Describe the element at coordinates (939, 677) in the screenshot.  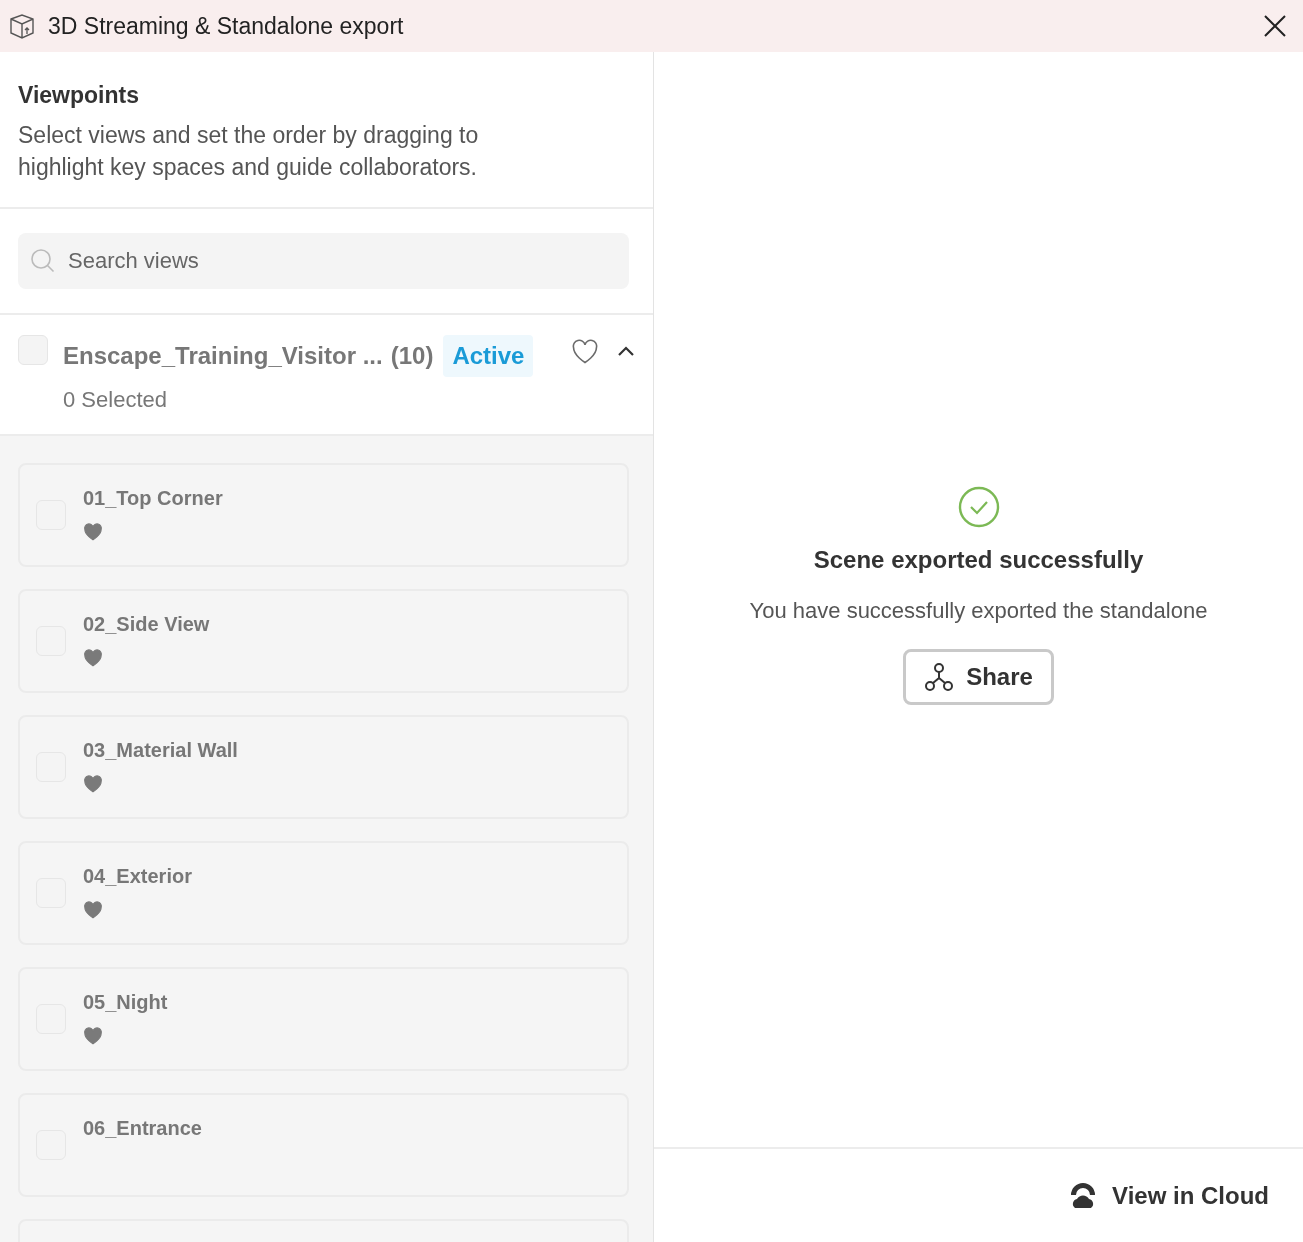
I see `share-icon` at that location.